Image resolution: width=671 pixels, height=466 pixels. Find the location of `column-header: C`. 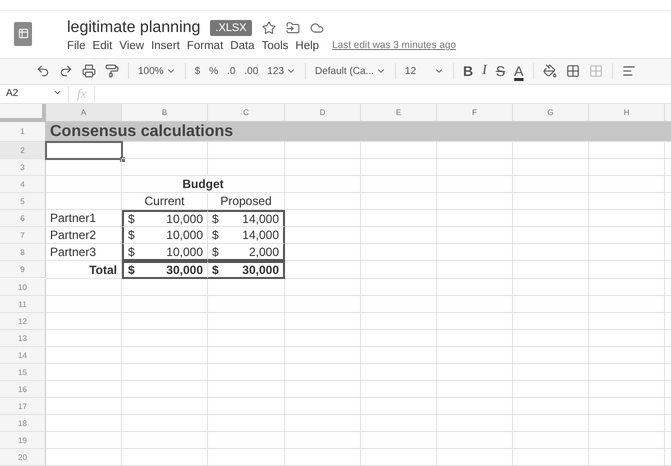

column-header: C is located at coordinates (246, 113).